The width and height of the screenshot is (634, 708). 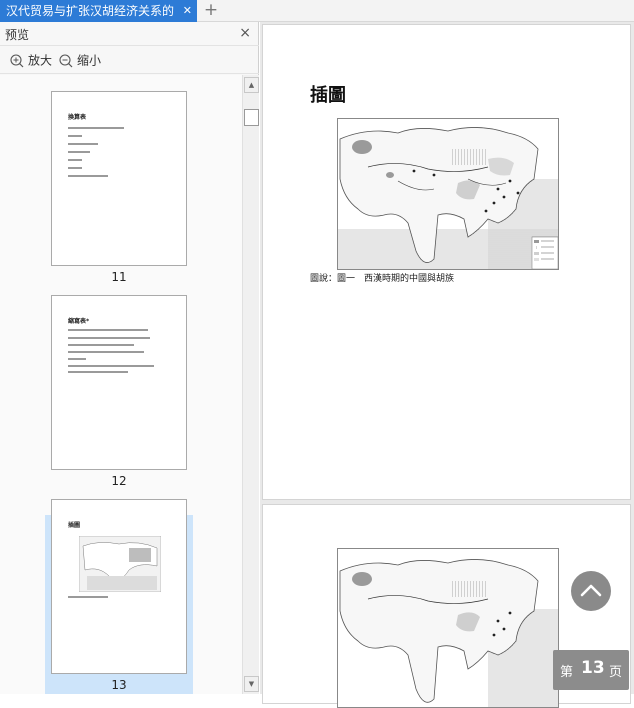 I want to click on zoom-in-icon, so click(x=17, y=60).